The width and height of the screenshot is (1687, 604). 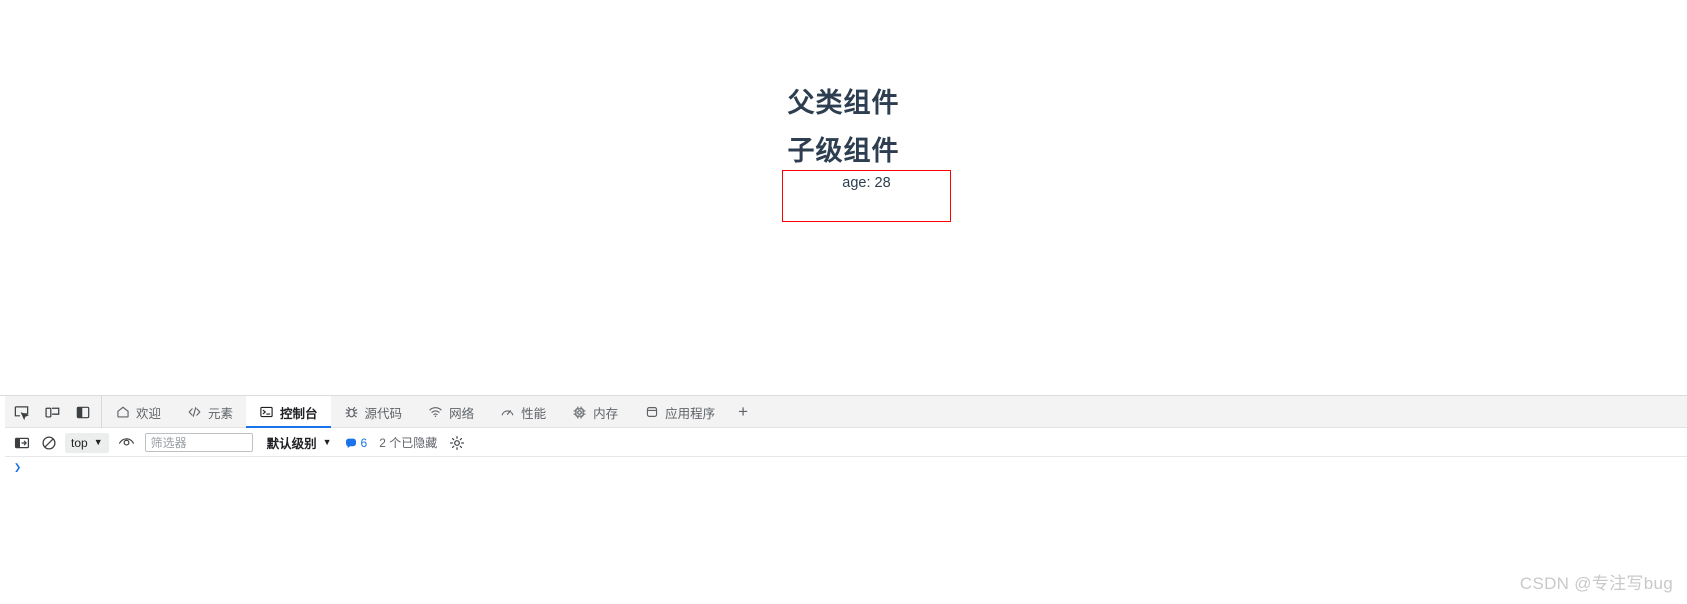 I want to click on eye-icon, so click(x=127, y=443).